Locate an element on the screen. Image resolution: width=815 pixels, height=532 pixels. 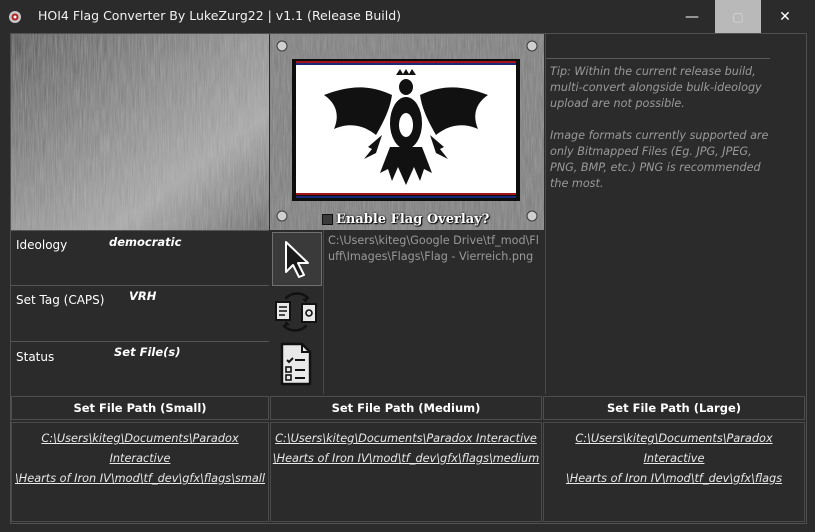
tag-value: VRH is located at coordinates (142, 296).